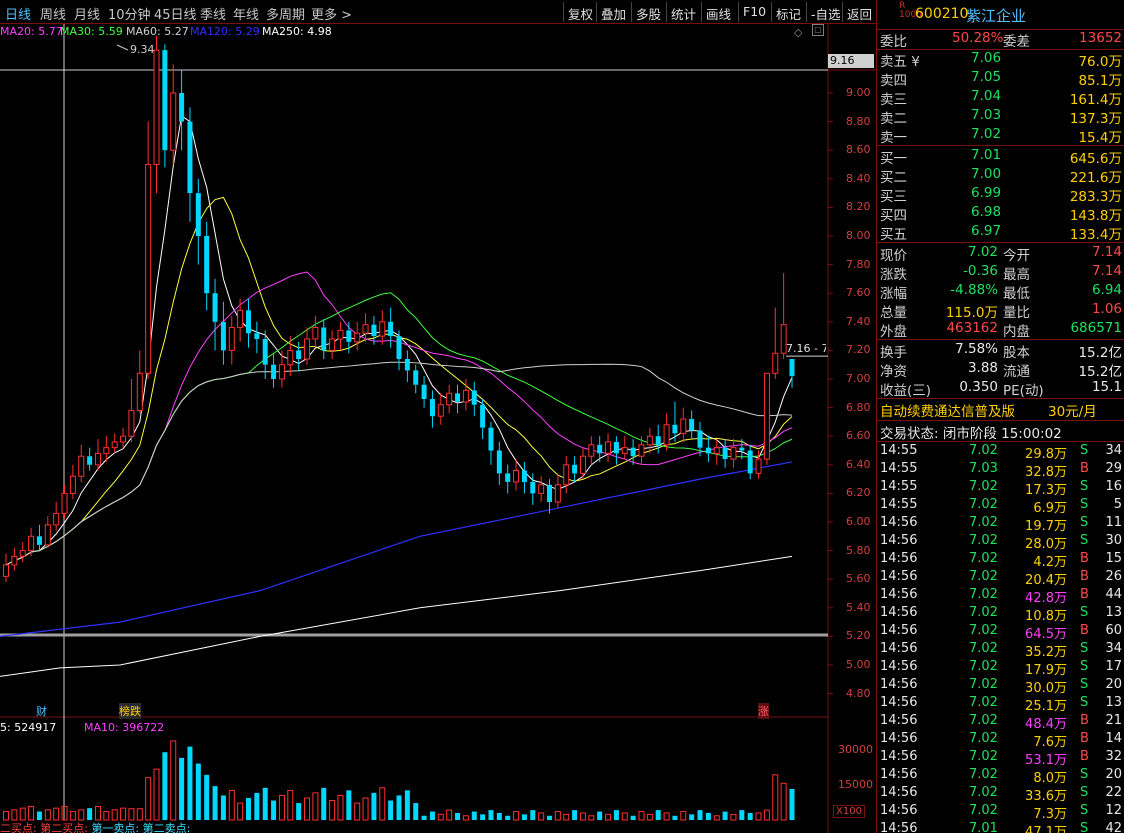  Describe the element at coordinates (858, 350) in the screenshot. I see `price-tick-label: 7.20` at that location.